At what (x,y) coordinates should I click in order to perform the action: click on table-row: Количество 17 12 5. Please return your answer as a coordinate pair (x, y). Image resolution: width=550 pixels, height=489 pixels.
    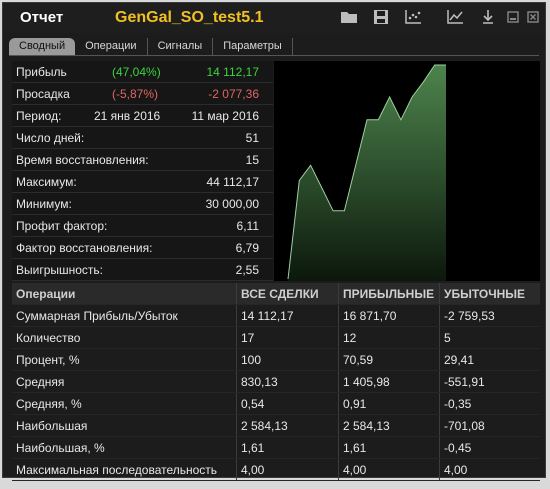
    Looking at the image, I should click on (276, 338).